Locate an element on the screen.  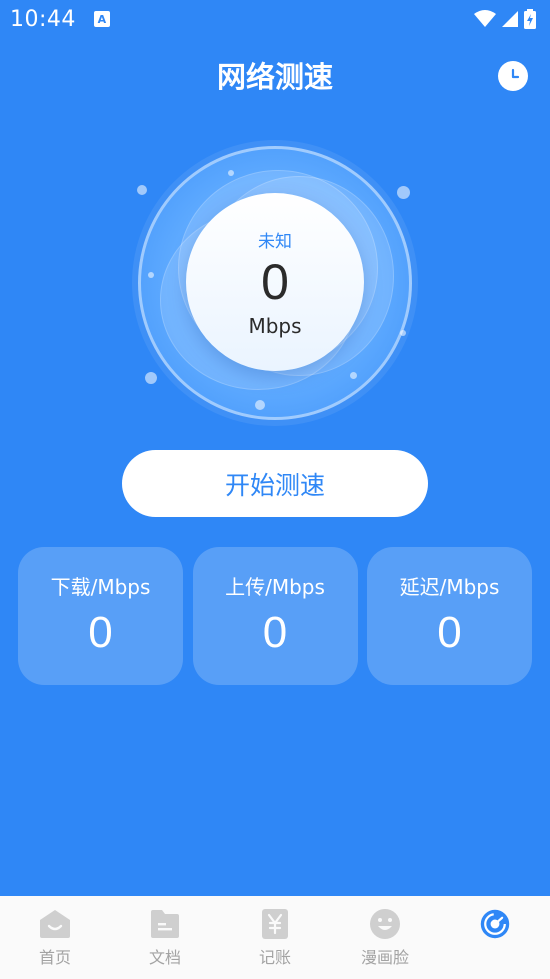
wifi-icon is located at coordinates (485, 18).